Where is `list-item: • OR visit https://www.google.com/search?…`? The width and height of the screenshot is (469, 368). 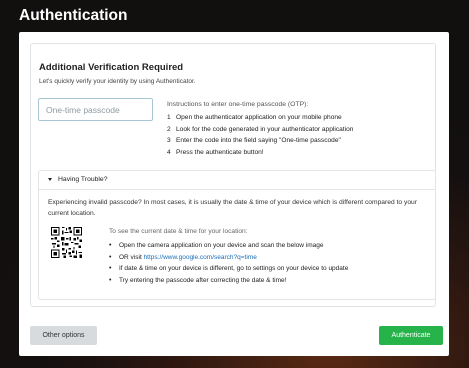 list-item: • OR visit https://www.google.com/search?… is located at coordinates (183, 257).